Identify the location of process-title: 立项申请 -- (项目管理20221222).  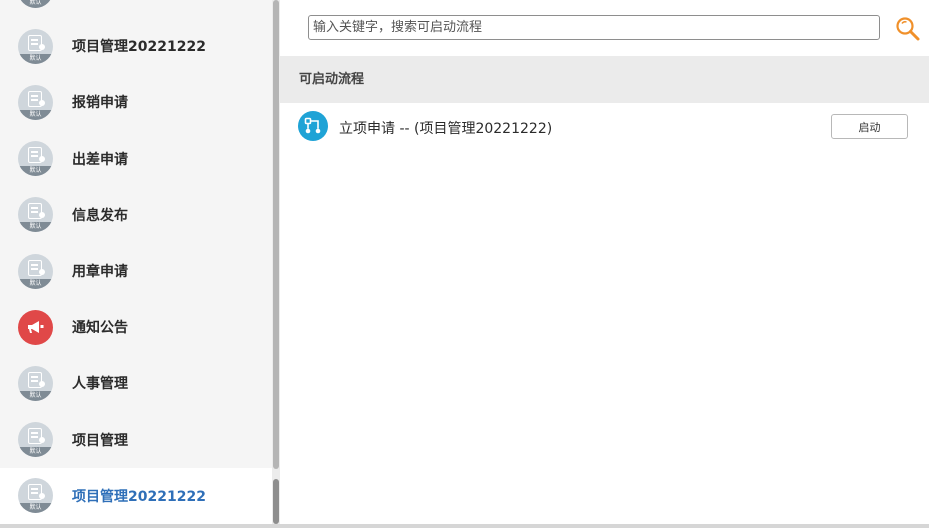
(445, 128).